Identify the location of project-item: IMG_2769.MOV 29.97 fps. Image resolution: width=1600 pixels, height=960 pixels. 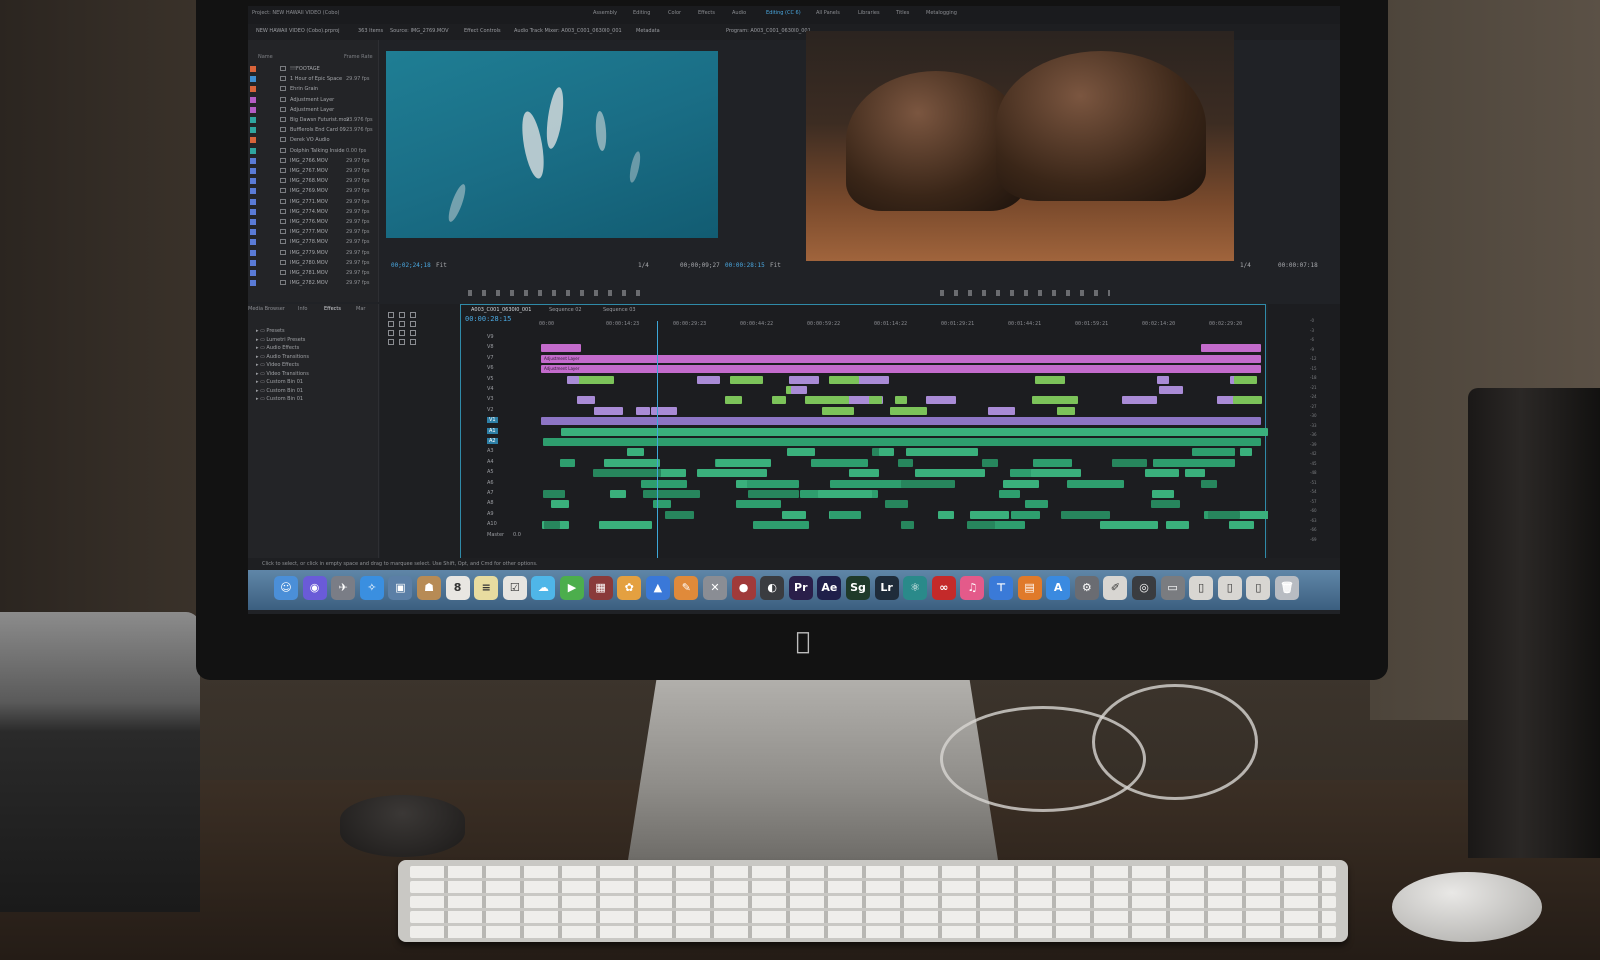
(312, 191).